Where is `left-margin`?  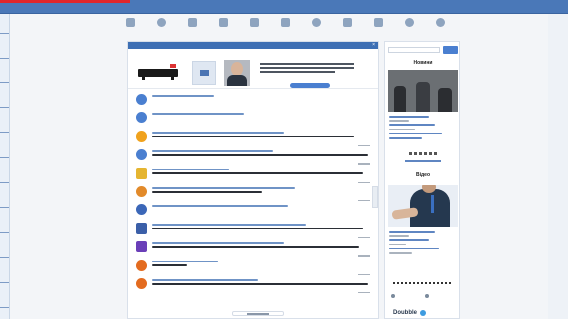 left-margin is located at coordinates (5, 166).